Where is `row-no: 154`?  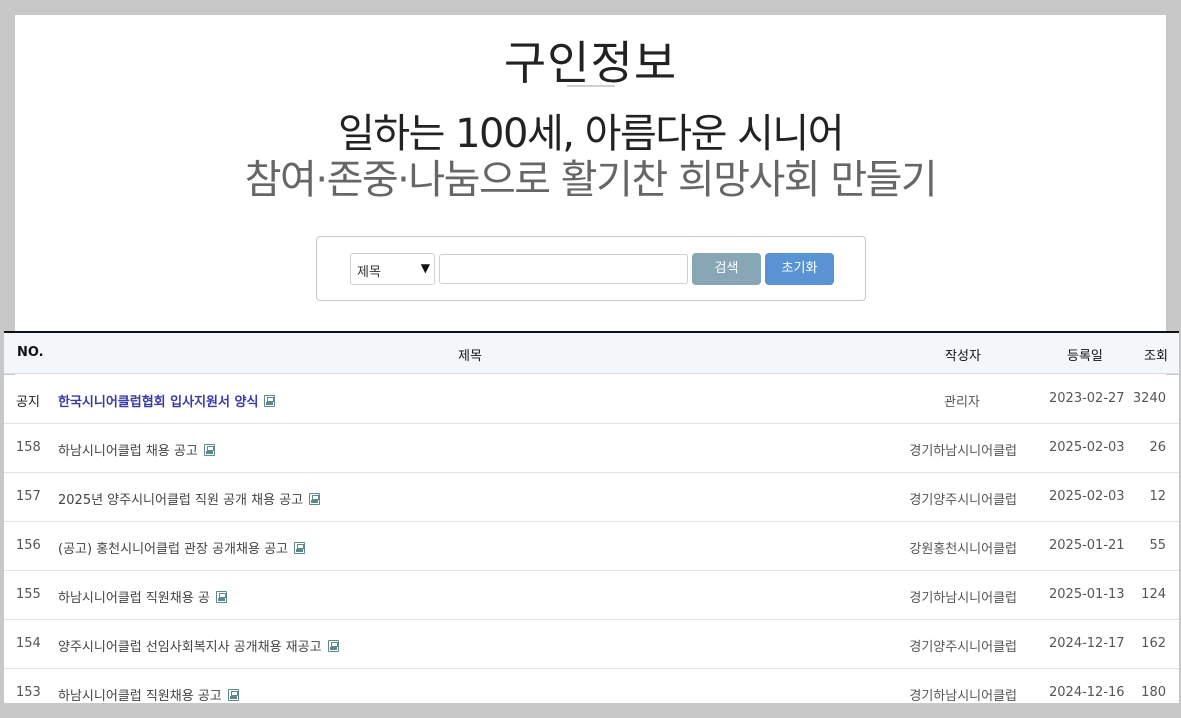
row-no: 154 is located at coordinates (28, 643).